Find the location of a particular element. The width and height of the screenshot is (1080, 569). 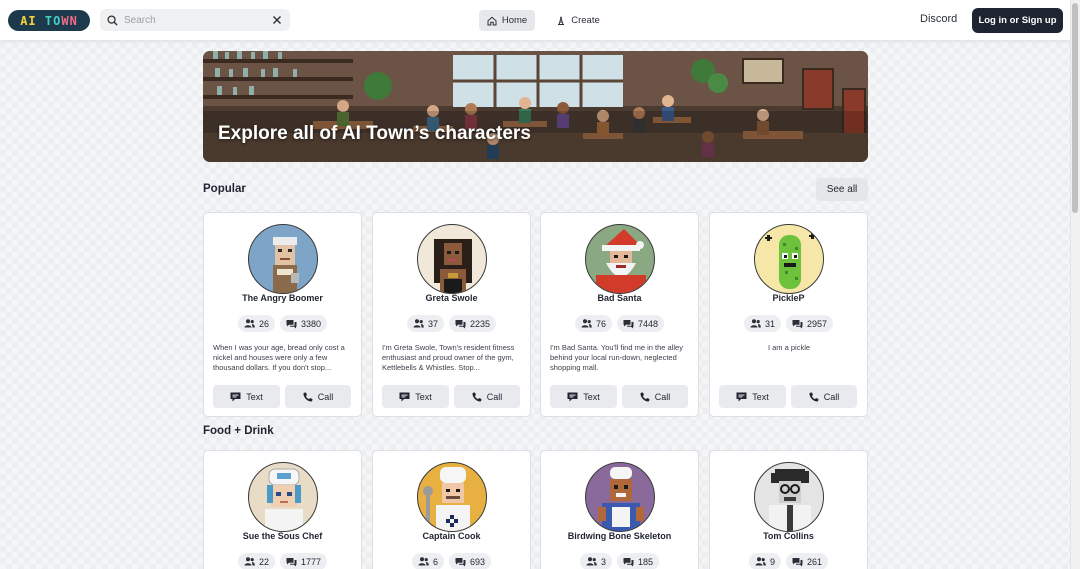

page-scrollbar is located at coordinates (1075, 284).